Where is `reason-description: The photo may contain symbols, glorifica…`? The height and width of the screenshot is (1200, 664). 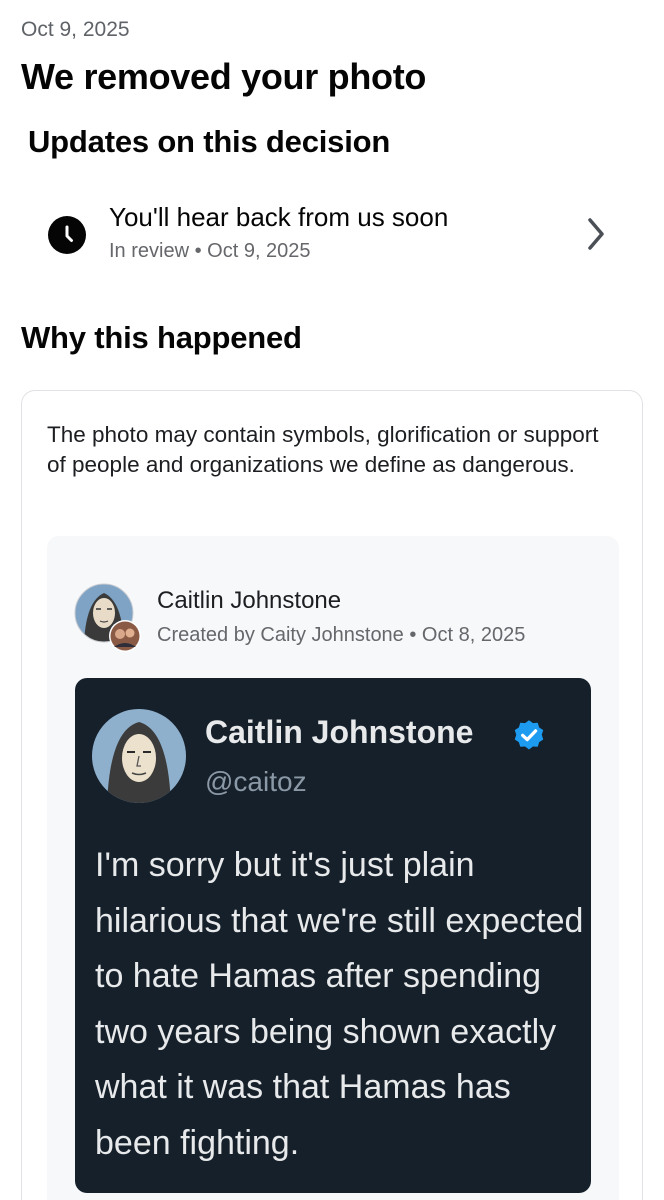 reason-description: The photo may contain symbols, glorifica… is located at coordinates (323, 449).